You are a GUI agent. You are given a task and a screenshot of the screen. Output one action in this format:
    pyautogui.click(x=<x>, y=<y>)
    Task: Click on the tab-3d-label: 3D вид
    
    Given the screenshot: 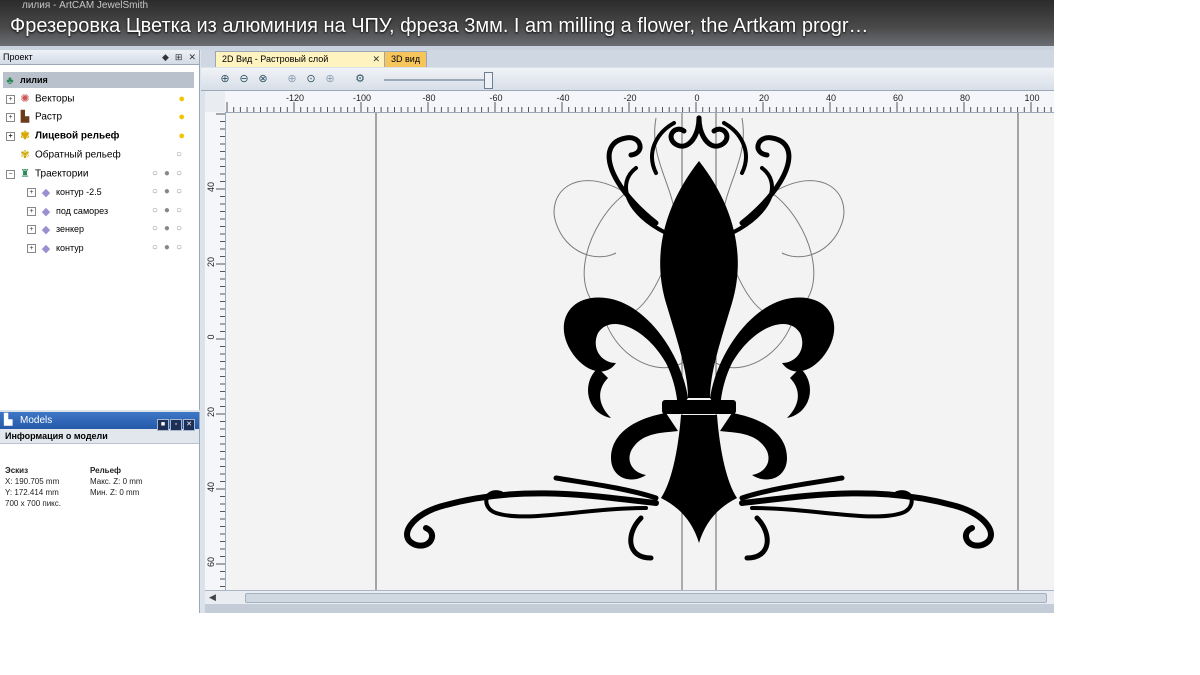 What is the action you would take?
    pyautogui.click(x=406, y=59)
    